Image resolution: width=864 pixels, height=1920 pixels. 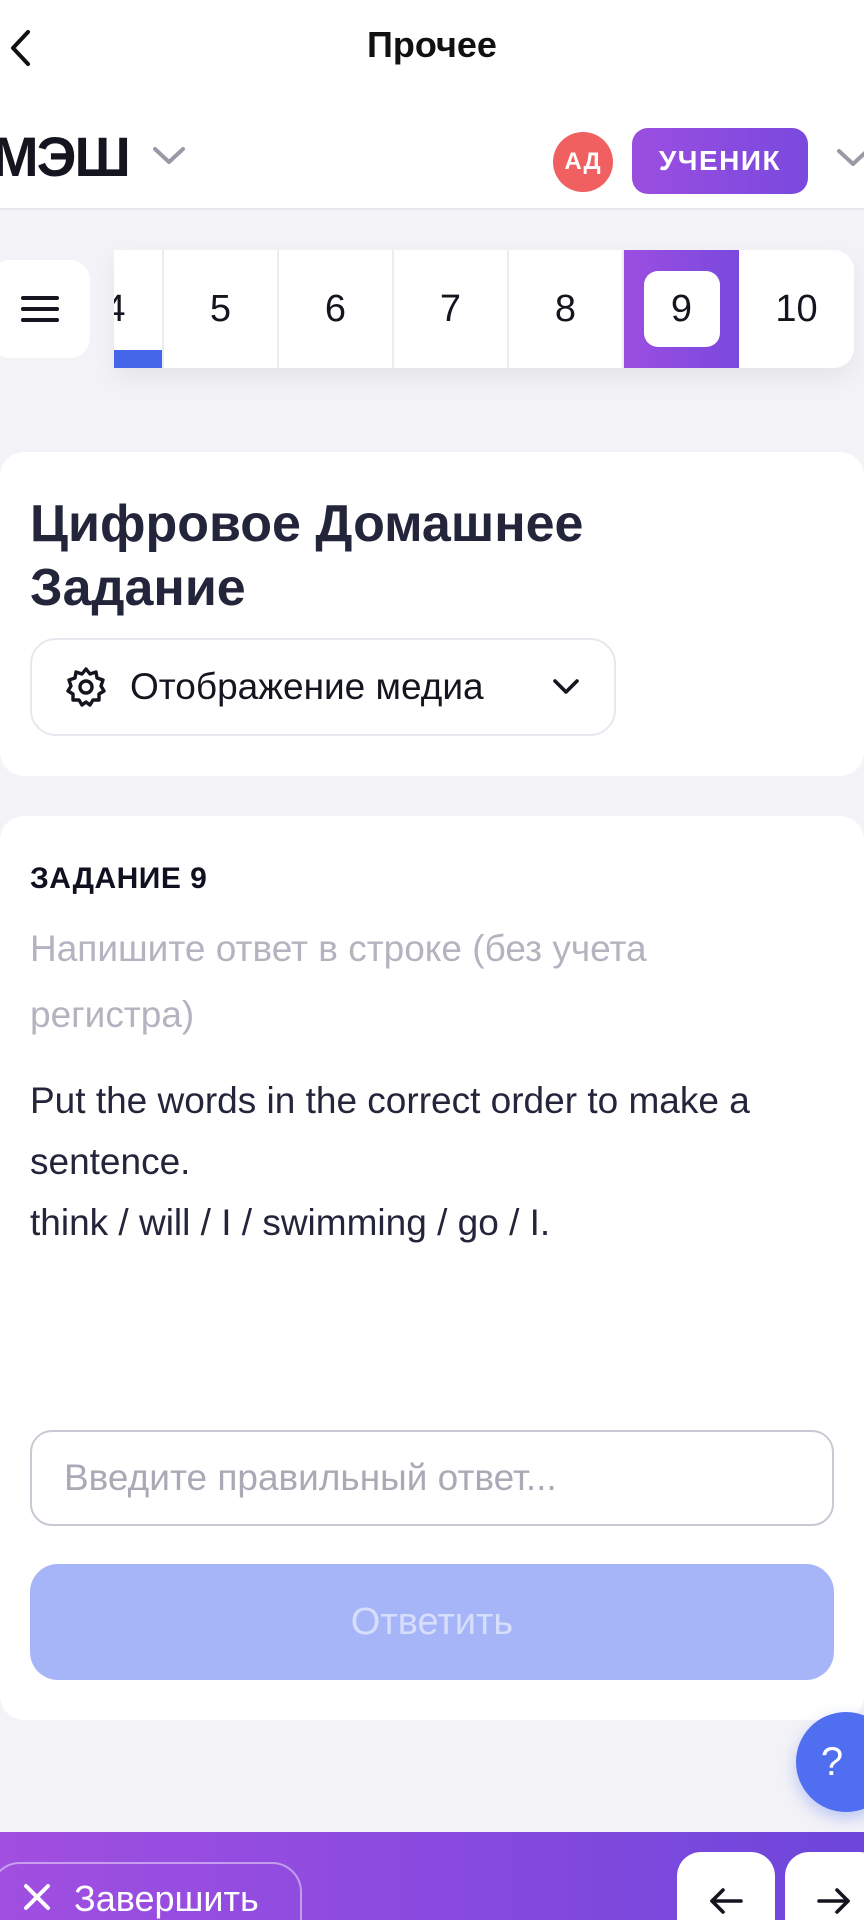 I want to click on pager-item-label: 10, so click(x=796, y=308).